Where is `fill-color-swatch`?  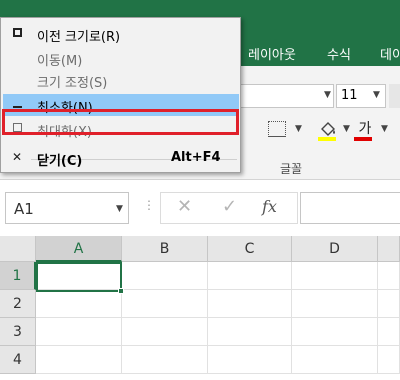 fill-color-swatch is located at coordinates (327, 139).